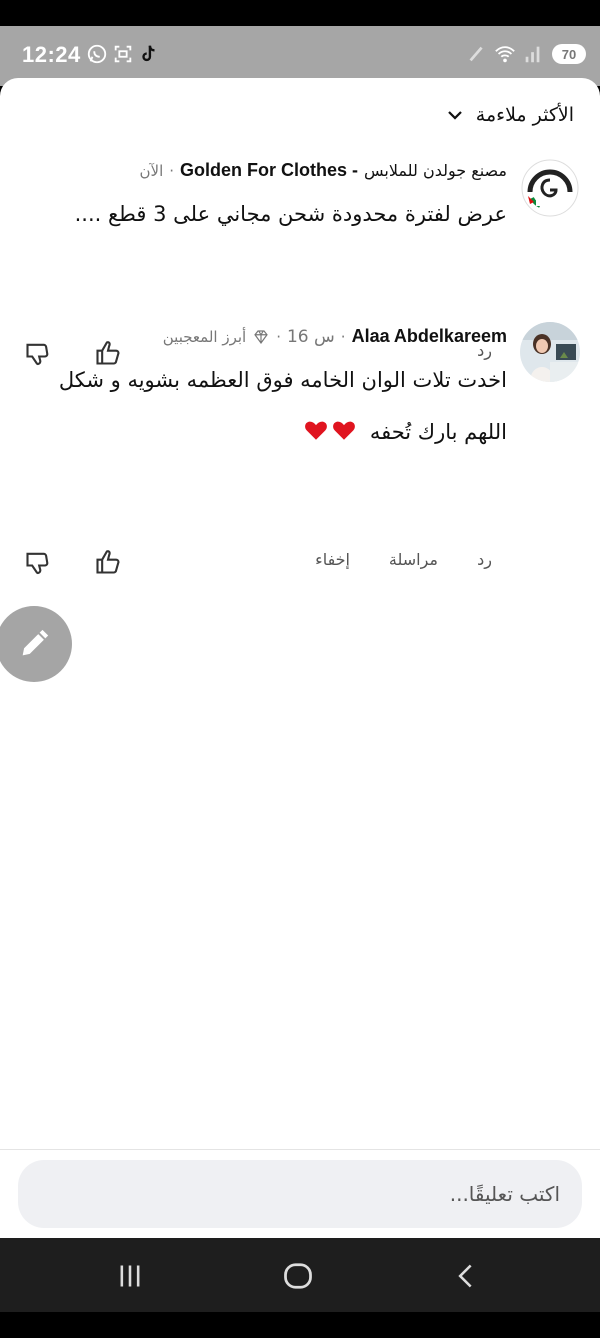 This screenshot has height=1338, width=600. Describe the element at coordinates (484, 559) in the screenshot. I see `reply-button: رد` at that location.